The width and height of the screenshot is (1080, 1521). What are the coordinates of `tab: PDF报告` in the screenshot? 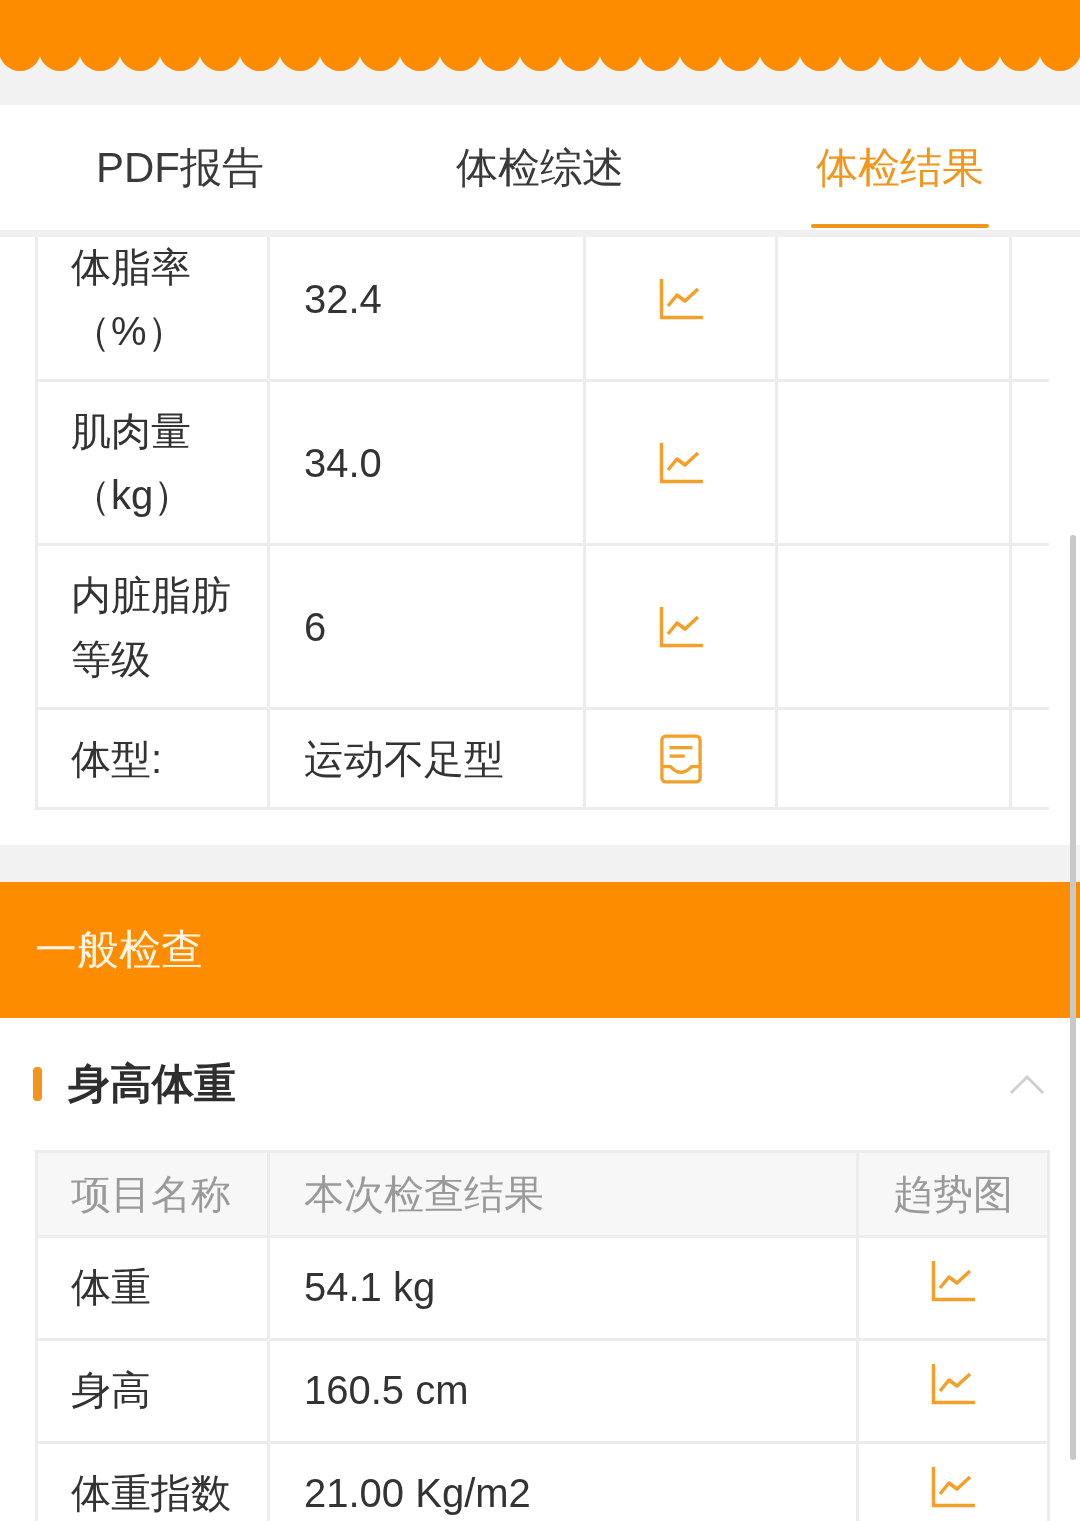 It's located at (180, 167).